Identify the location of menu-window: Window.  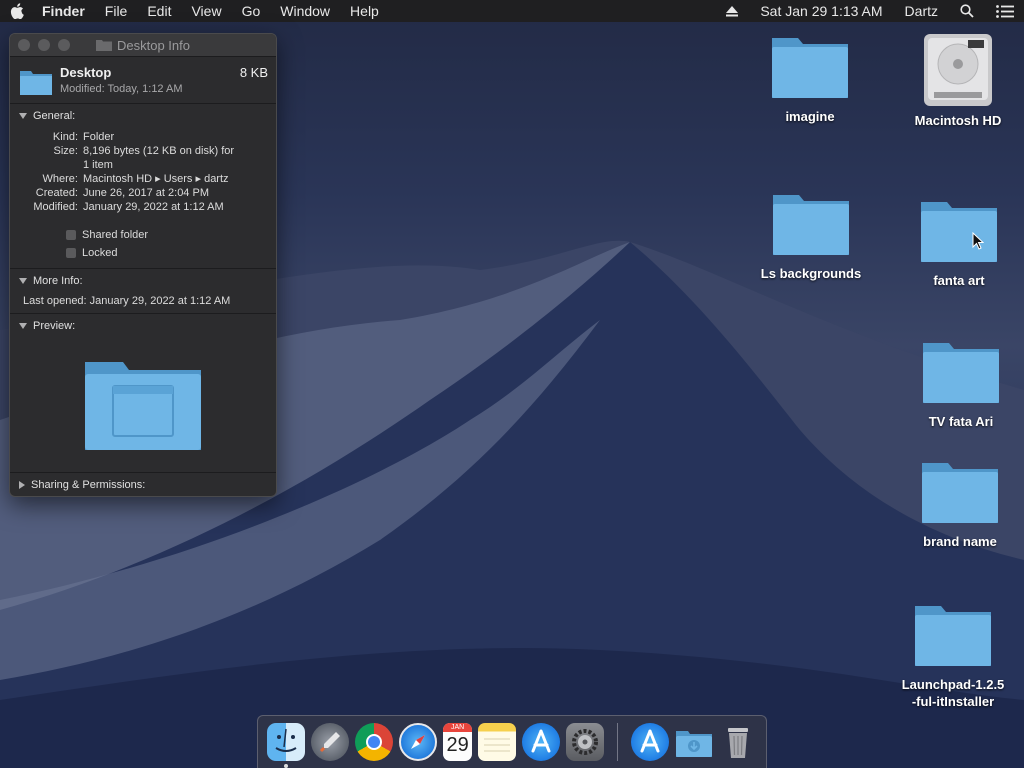
(305, 11).